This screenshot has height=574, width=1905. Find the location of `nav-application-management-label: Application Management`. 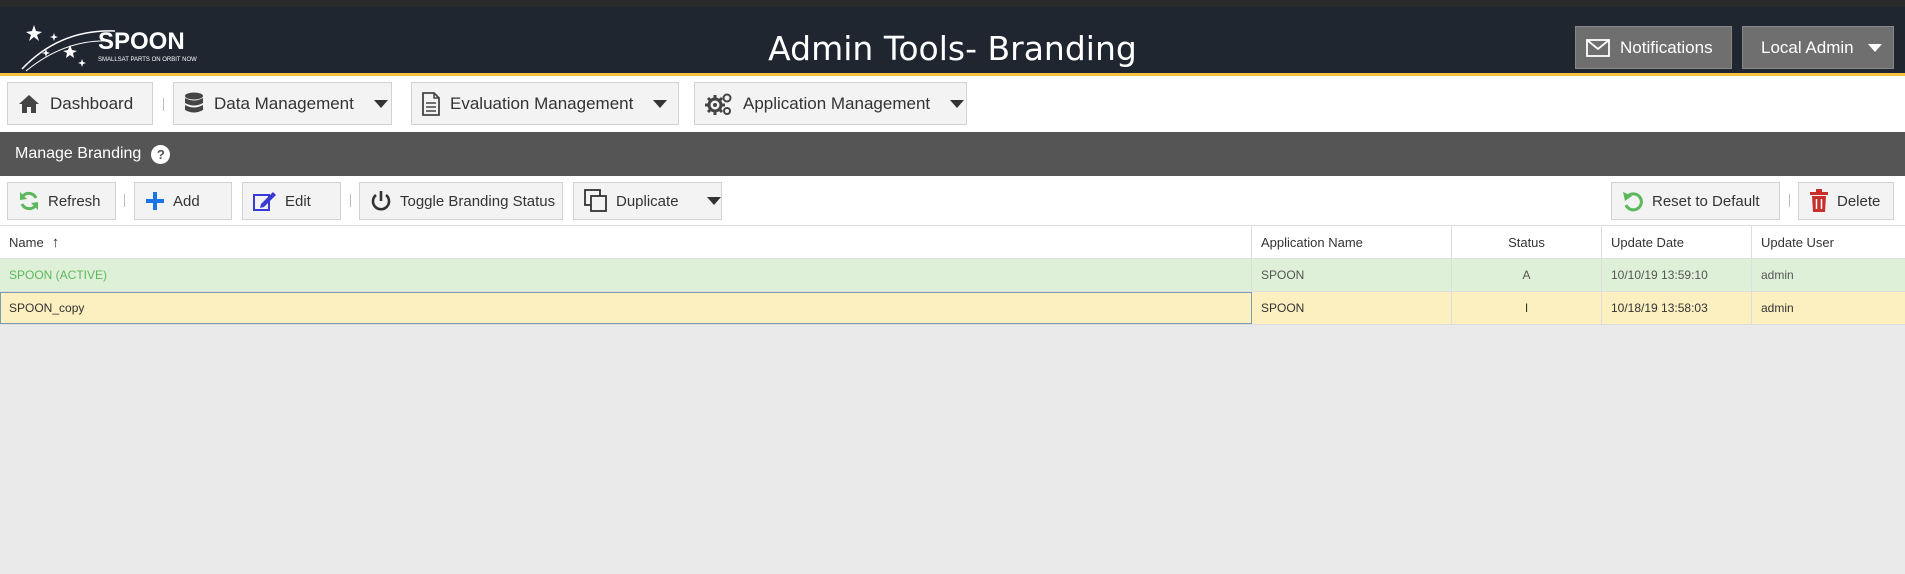

nav-application-management-label: Application Management is located at coordinates (837, 103).